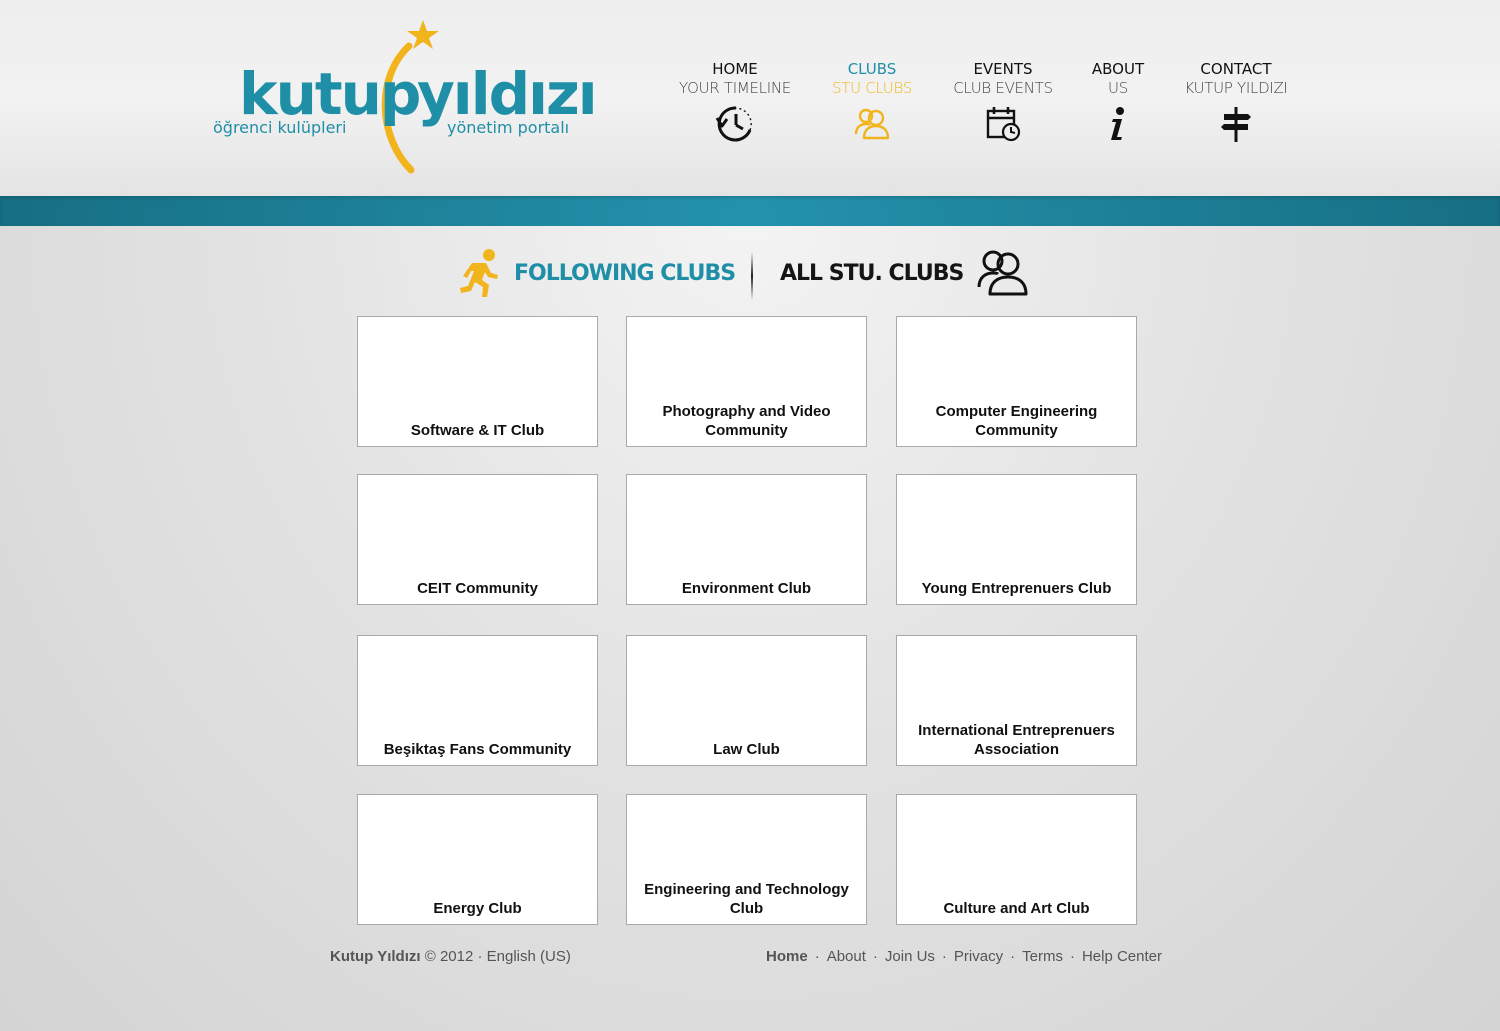 This screenshot has height=1031, width=1500. Describe the element at coordinates (477, 908) in the screenshot. I see `club-card-name: Energy Club` at that location.